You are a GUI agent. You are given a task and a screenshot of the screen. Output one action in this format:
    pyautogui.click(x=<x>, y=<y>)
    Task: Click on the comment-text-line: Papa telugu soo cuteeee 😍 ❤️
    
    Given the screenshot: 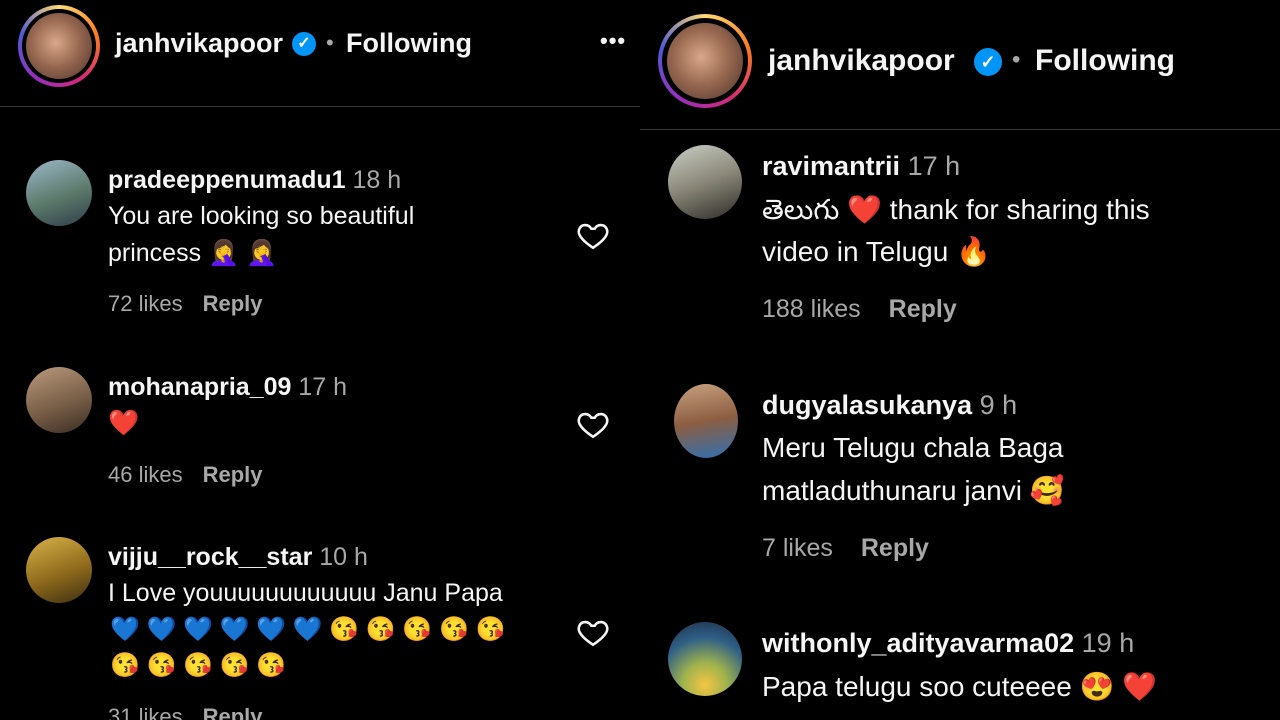 What is the action you would take?
    pyautogui.click(x=960, y=686)
    